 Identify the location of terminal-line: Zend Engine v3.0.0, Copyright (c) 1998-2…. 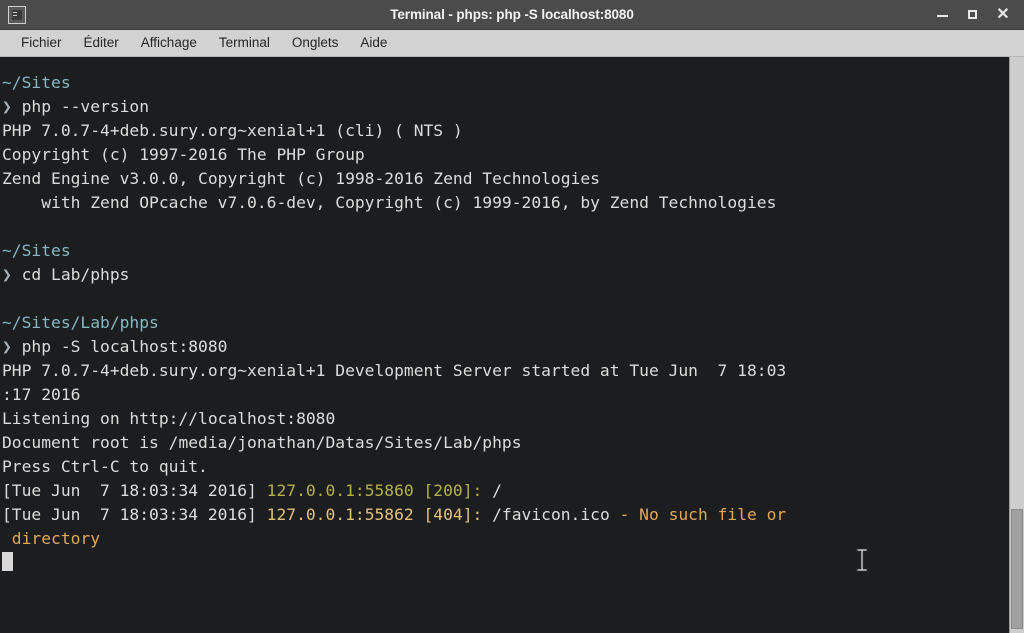
(503, 179).